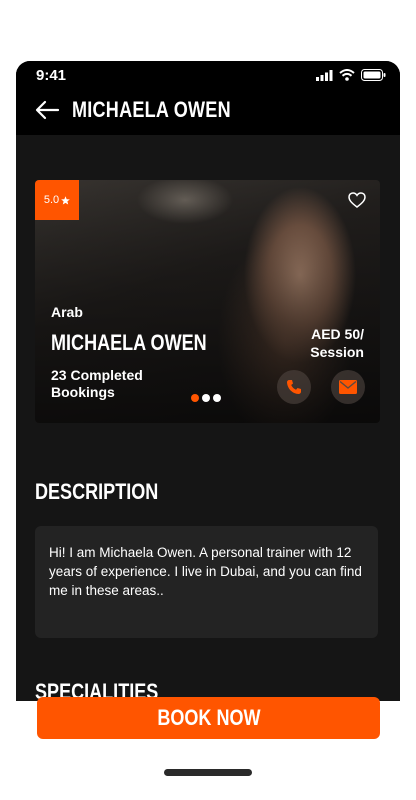  Describe the element at coordinates (65, 200) in the screenshot. I see `star-icon` at that location.